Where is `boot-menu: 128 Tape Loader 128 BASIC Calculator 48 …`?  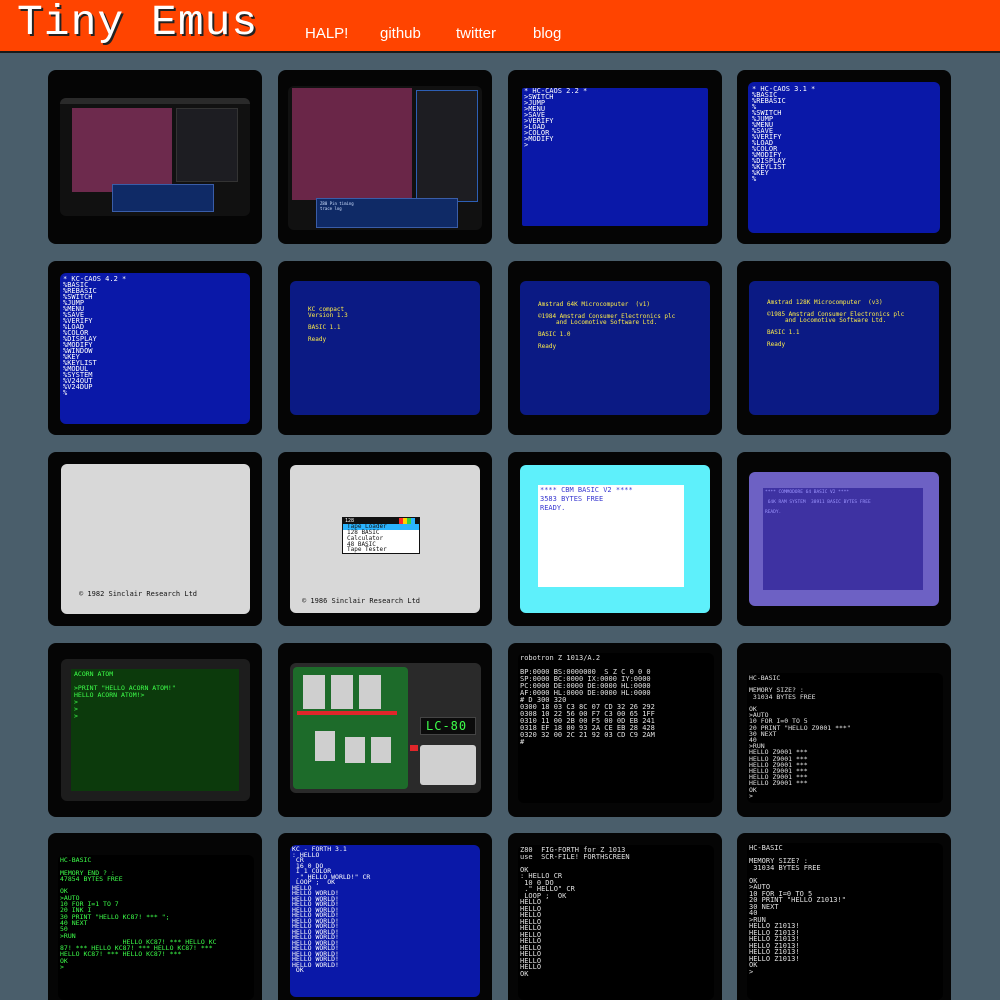
boot-menu: 128 Tape Loader 128 BASIC Calculator 48 … is located at coordinates (381, 535).